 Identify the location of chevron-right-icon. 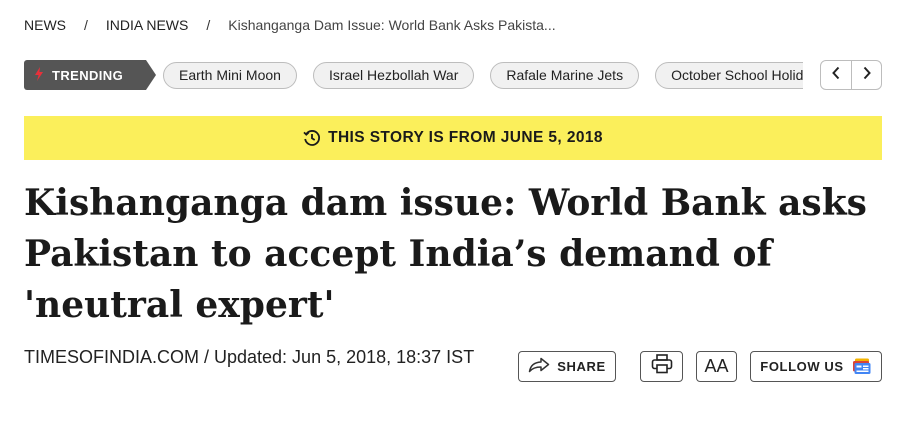
(867, 75).